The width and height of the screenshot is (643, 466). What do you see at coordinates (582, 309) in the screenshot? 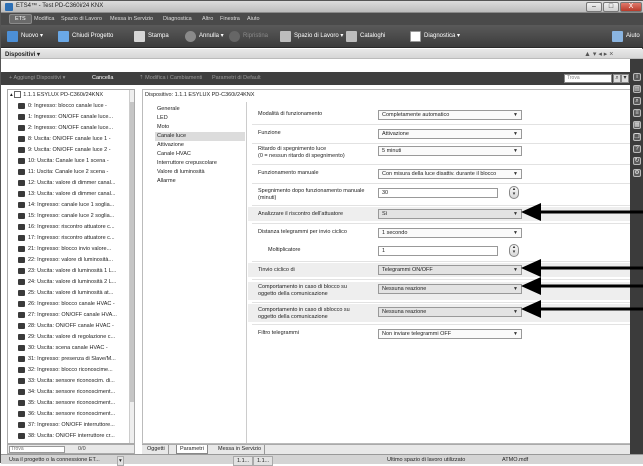
I see `arrow-sblocco` at bounding box center [582, 309].